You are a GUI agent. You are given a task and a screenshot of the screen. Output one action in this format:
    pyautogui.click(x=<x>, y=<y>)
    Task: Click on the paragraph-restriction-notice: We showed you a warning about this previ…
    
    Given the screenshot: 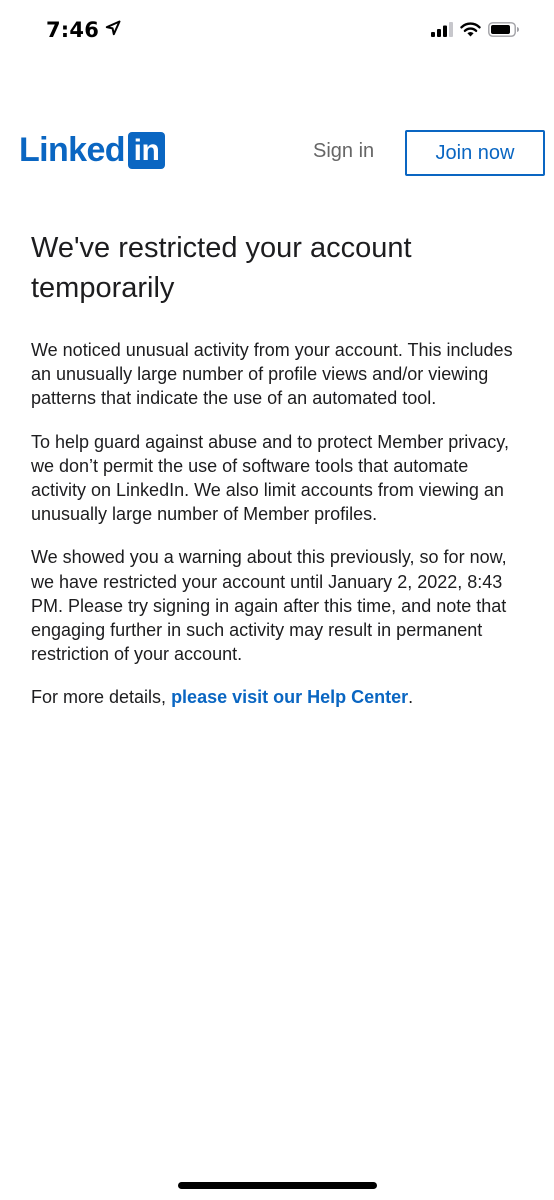 What is the action you would take?
    pyautogui.click(x=269, y=606)
    